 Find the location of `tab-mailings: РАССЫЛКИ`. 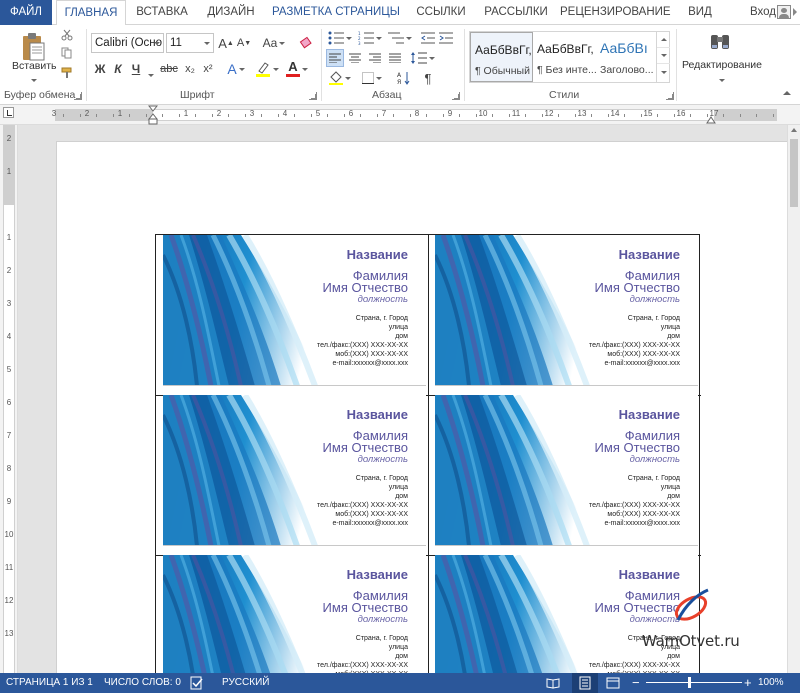

tab-mailings: РАССЫЛКИ is located at coordinates (516, 12).